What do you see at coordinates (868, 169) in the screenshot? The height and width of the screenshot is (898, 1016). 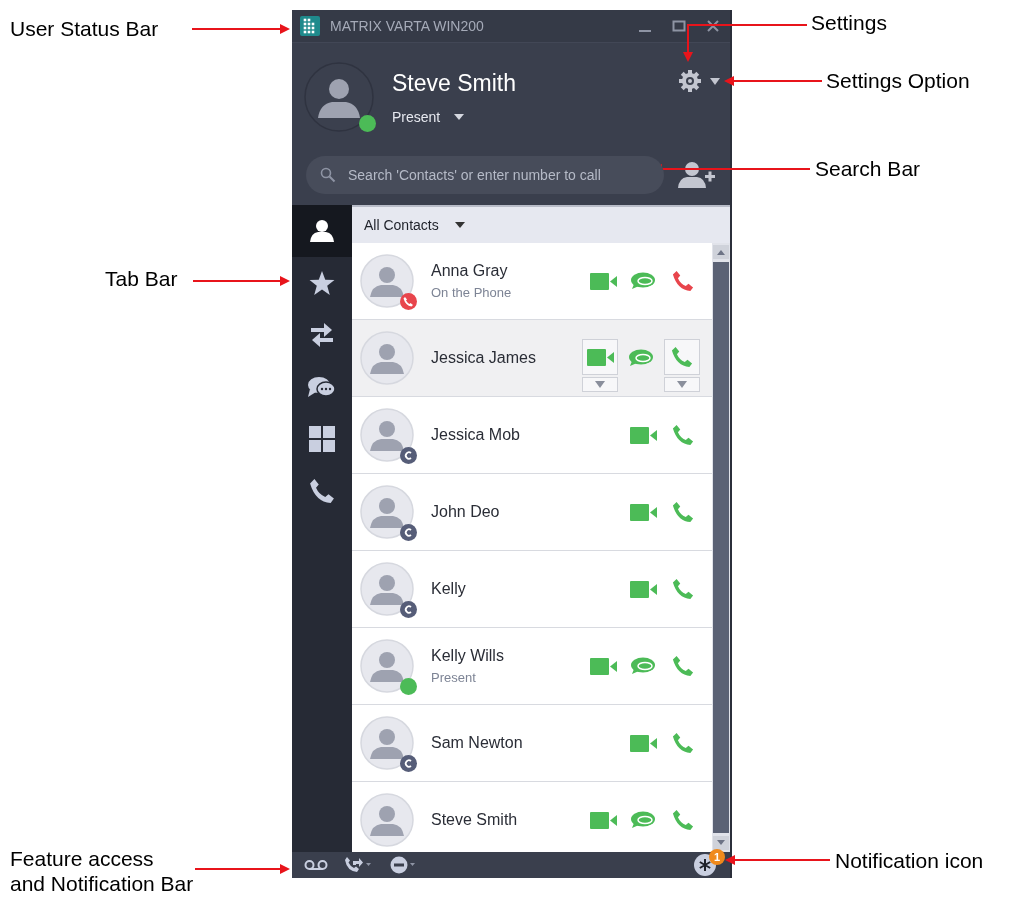 I see `annotation-label: Search Bar` at bounding box center [868, 169].